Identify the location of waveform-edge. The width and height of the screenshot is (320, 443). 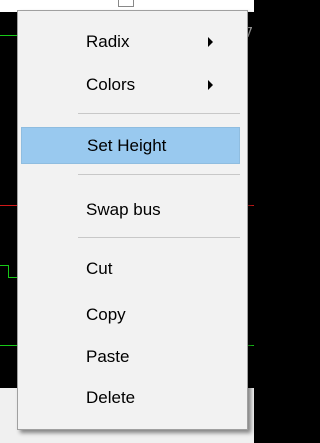
(8, 271).